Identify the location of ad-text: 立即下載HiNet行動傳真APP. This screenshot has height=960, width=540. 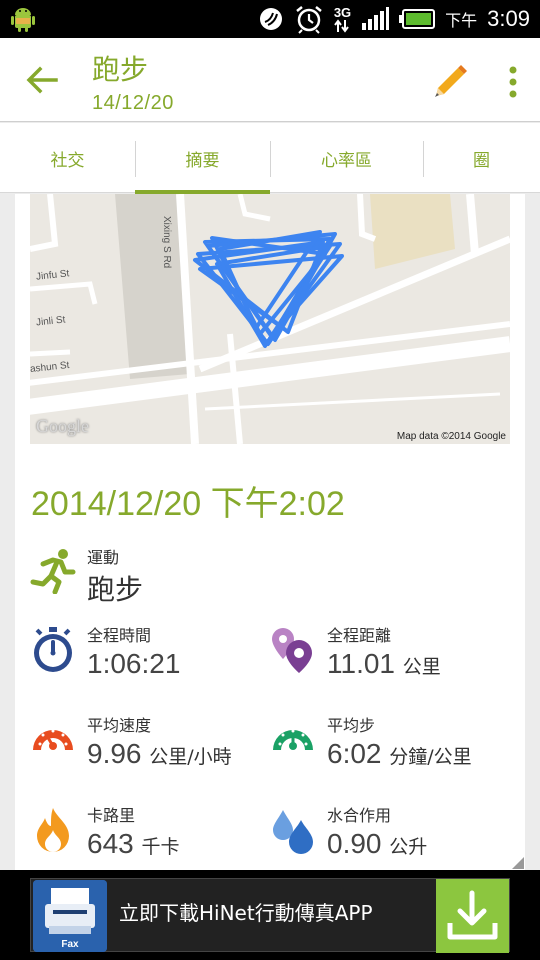
(246, 913).